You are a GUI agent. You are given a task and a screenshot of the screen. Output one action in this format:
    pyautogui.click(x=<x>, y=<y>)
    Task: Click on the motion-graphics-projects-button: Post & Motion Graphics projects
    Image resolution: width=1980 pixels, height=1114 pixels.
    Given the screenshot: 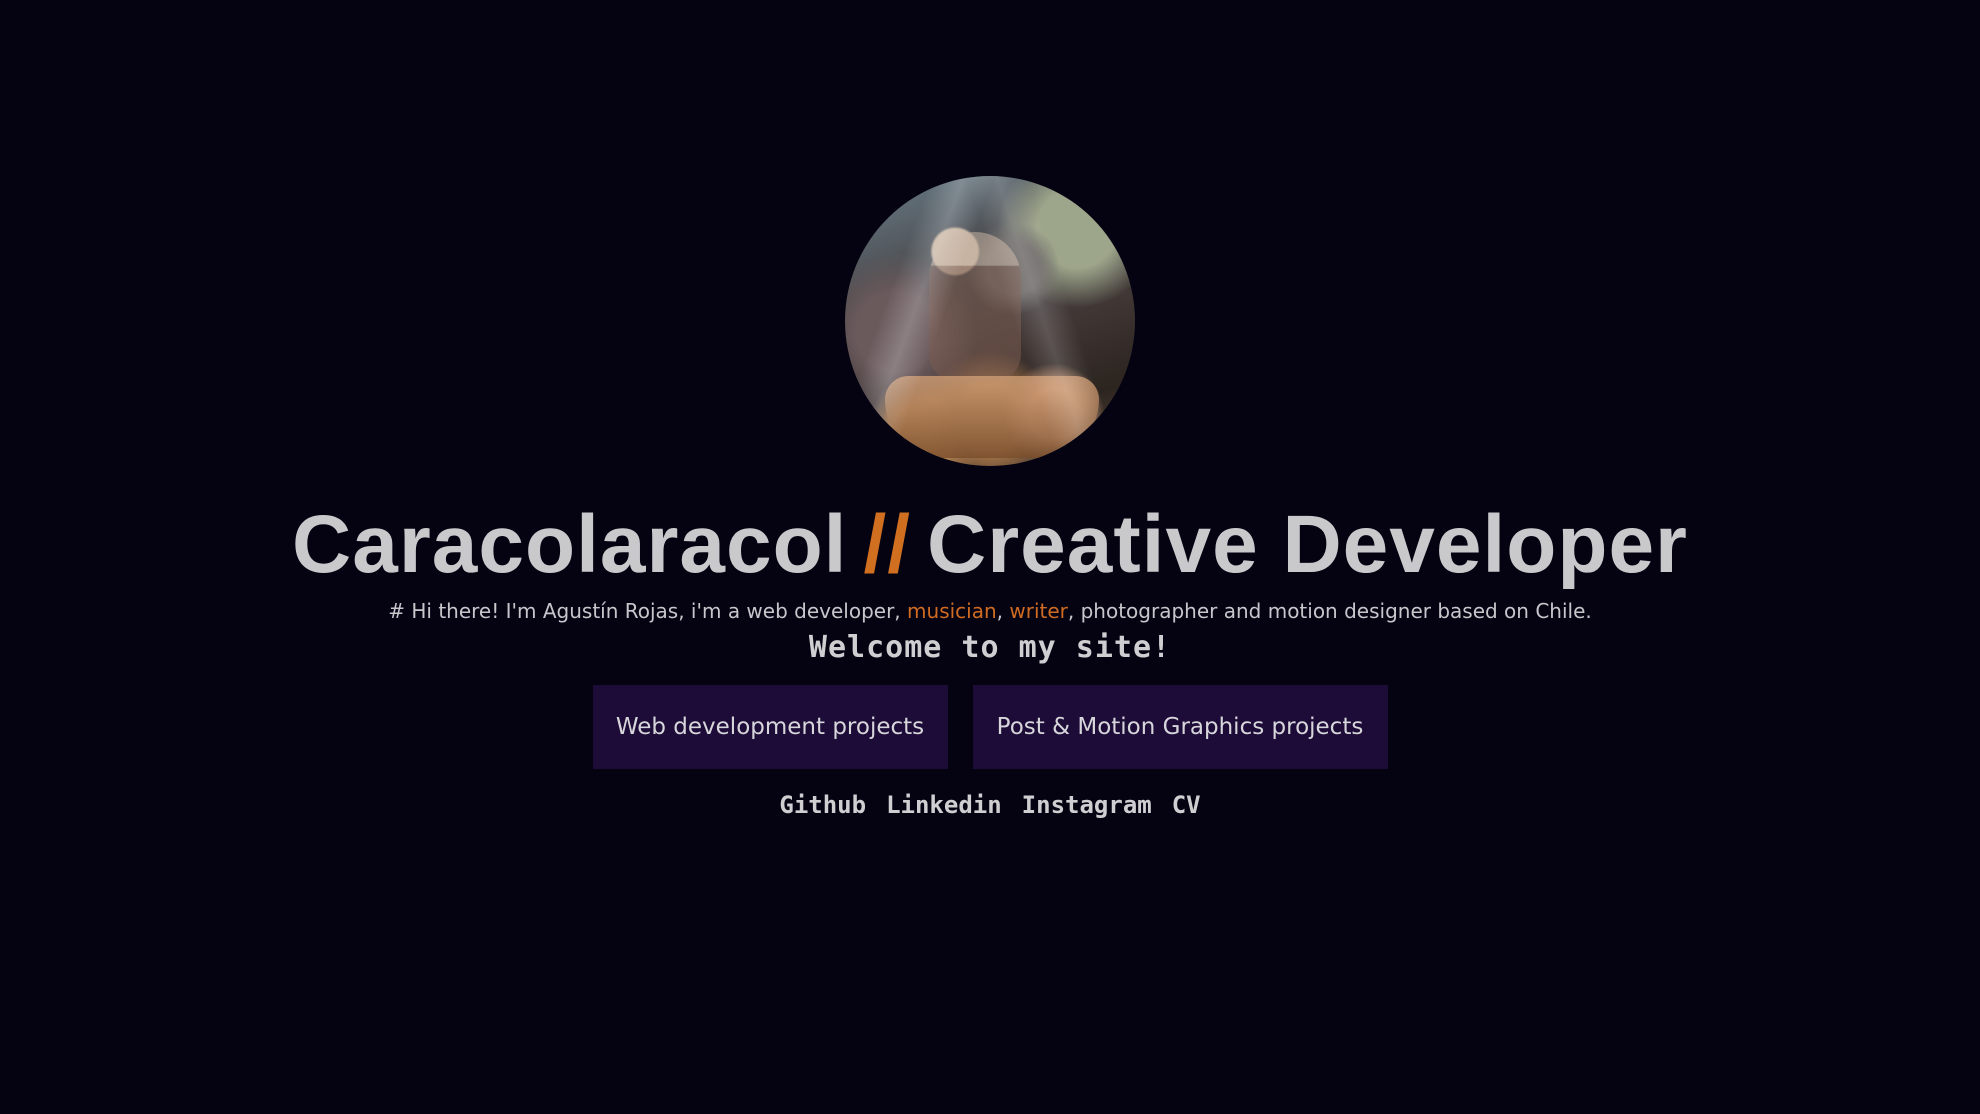 What is the action you would take?
    pyautogui.click(x=1180, y=727)
    